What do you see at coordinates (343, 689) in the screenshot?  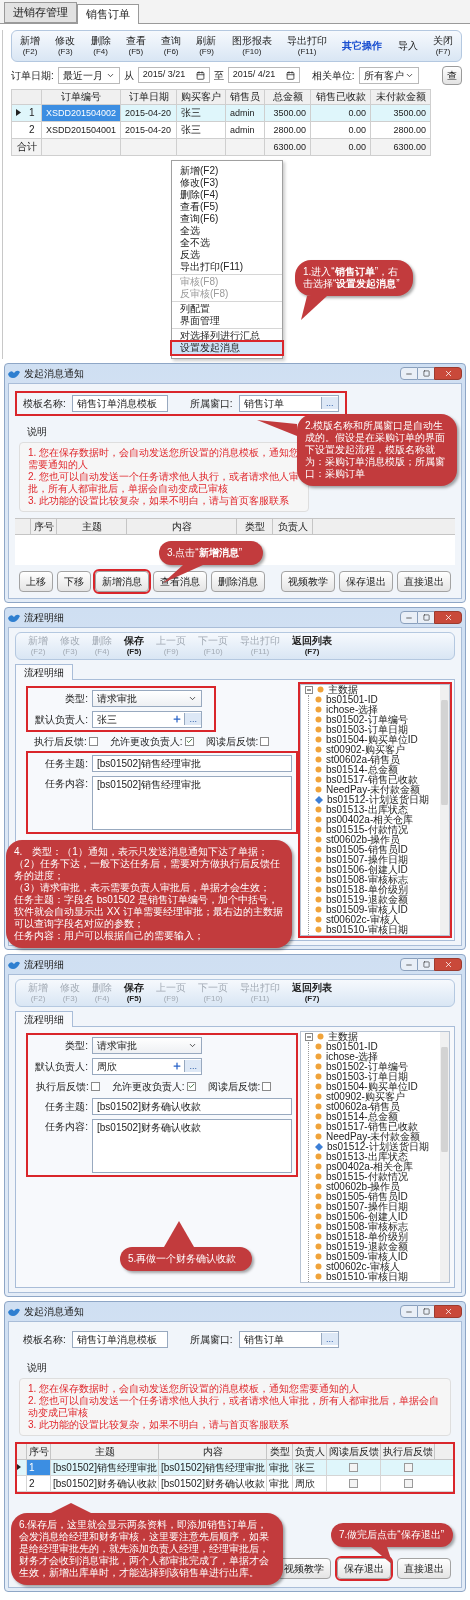 I see `tree-item: 主数据` at bounding box center [343, 689].